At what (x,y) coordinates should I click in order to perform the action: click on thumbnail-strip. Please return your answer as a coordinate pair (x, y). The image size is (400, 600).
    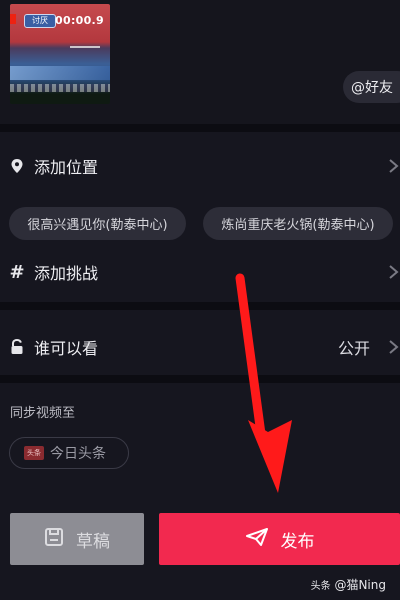
    Looking at the image, I should click on (60, 88).